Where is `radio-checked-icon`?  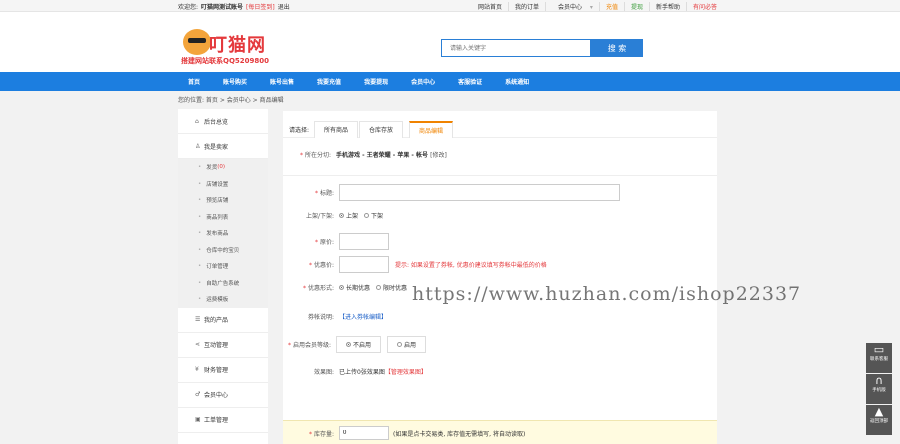 radio-checked-icon is located at coordinates (341, 215).